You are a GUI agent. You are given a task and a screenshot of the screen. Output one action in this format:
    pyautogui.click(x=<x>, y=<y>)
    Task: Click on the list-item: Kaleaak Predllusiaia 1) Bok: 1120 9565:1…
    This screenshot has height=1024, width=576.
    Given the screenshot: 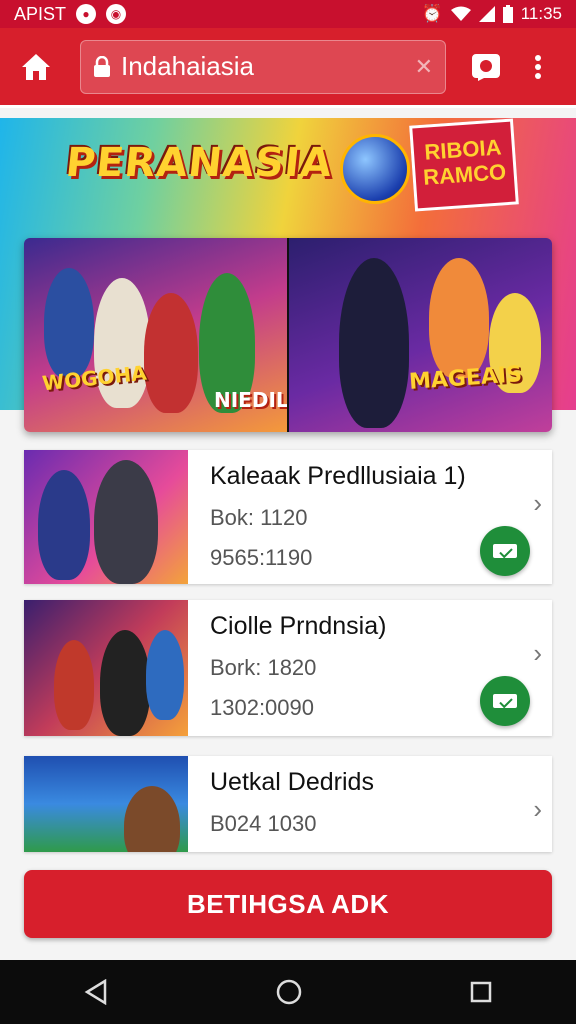 What is the action you would take?
    pyautogui.click(x=288, y=517)
    